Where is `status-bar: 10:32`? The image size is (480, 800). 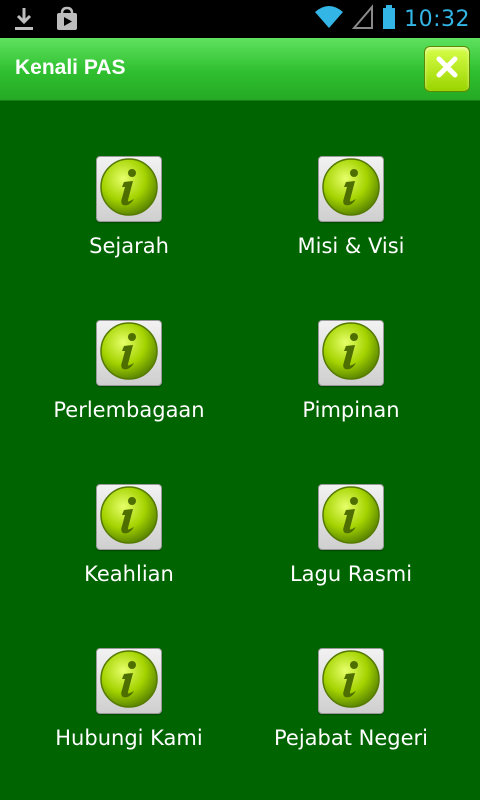
status-bar: 10:32 is located at coordinates (240, 19).